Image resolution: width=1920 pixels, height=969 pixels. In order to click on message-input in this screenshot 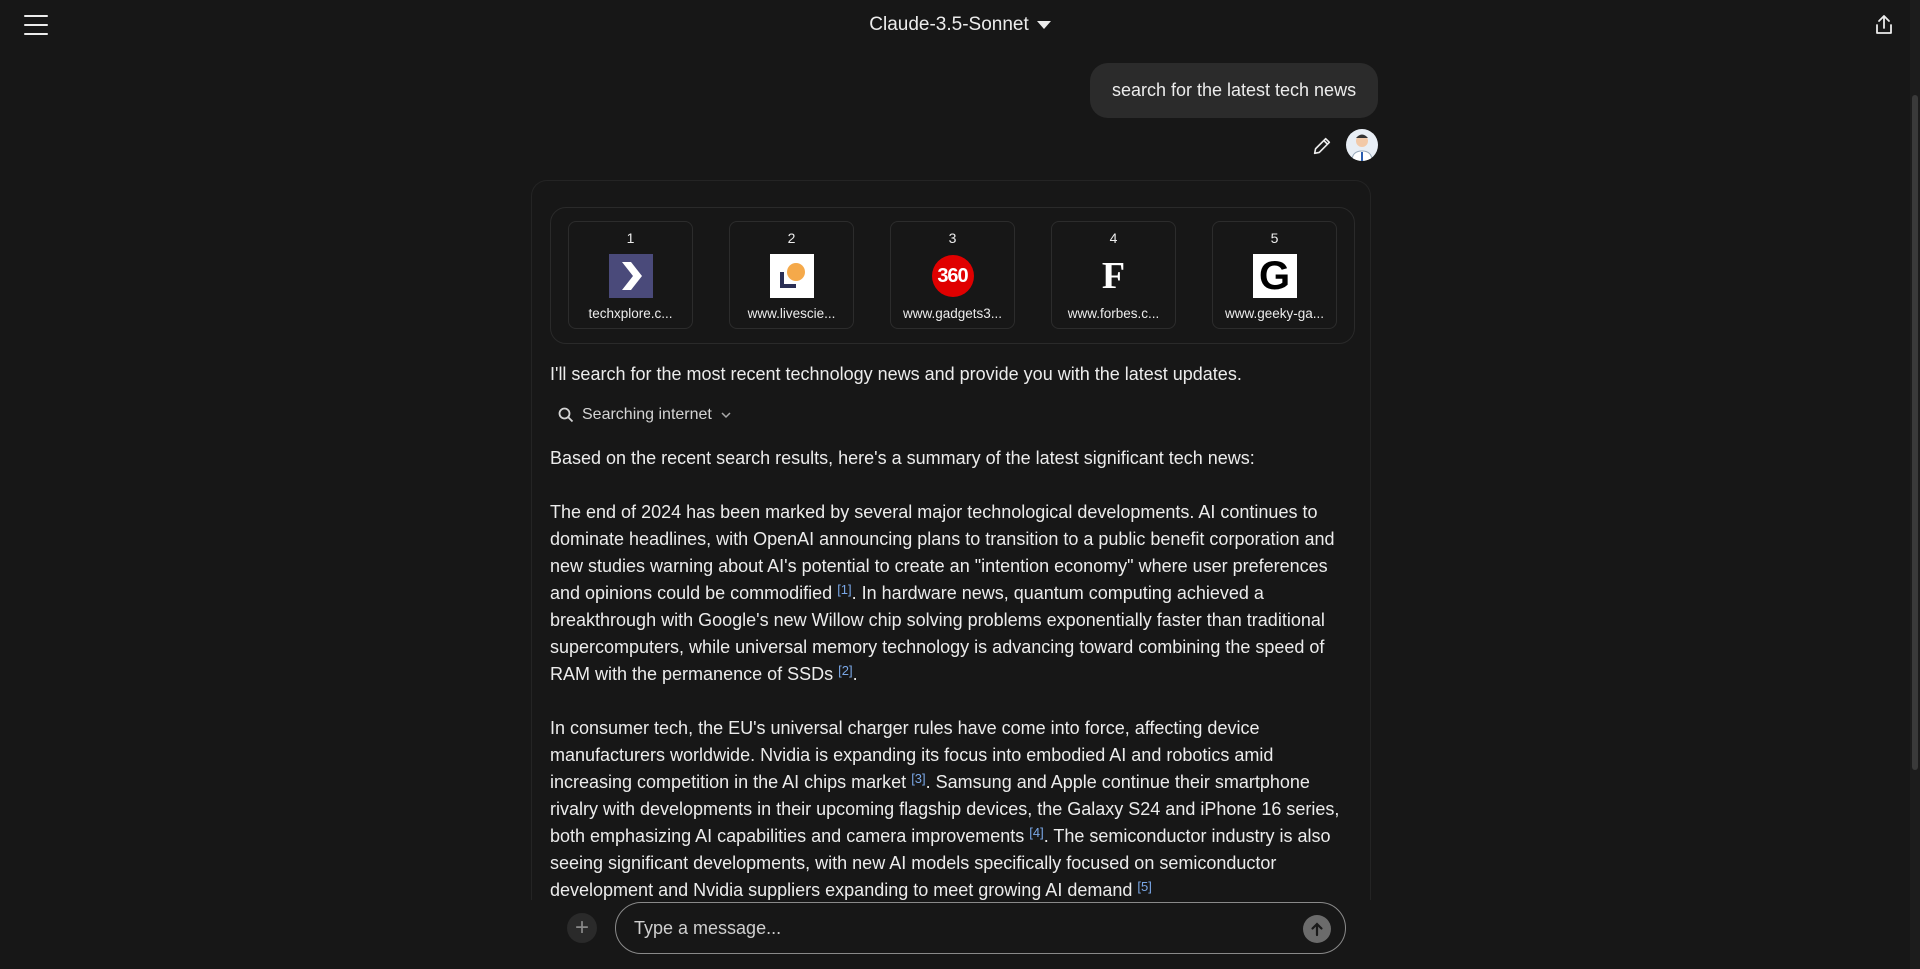, I will do `click(944, 928)`.